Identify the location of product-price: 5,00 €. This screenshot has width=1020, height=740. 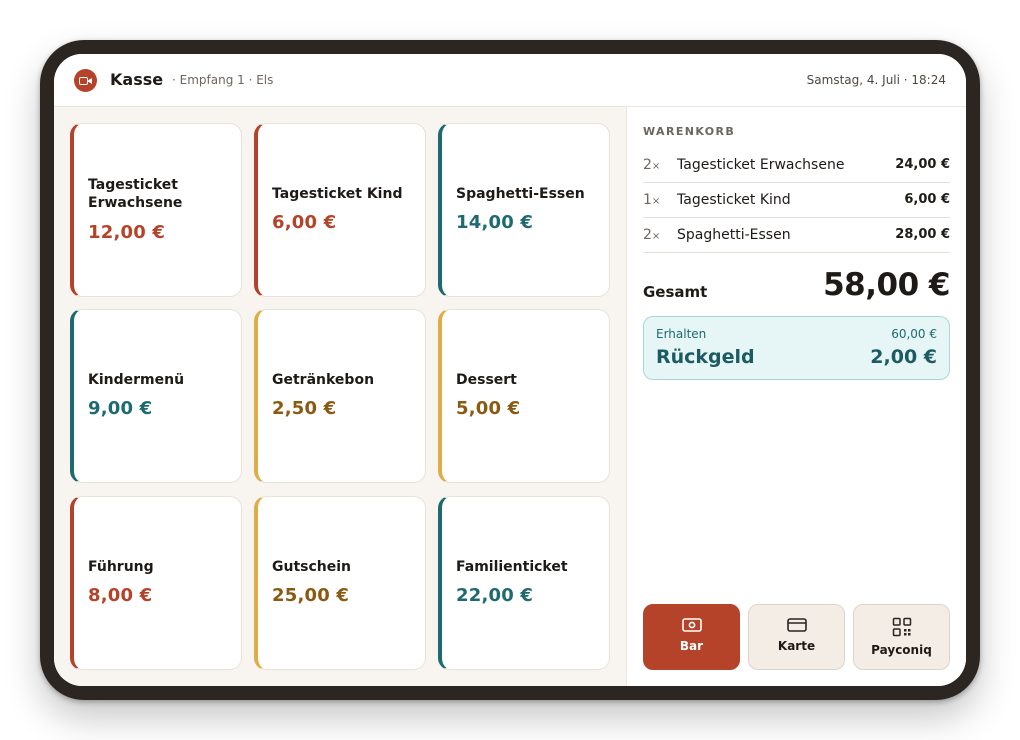
(488, 408).